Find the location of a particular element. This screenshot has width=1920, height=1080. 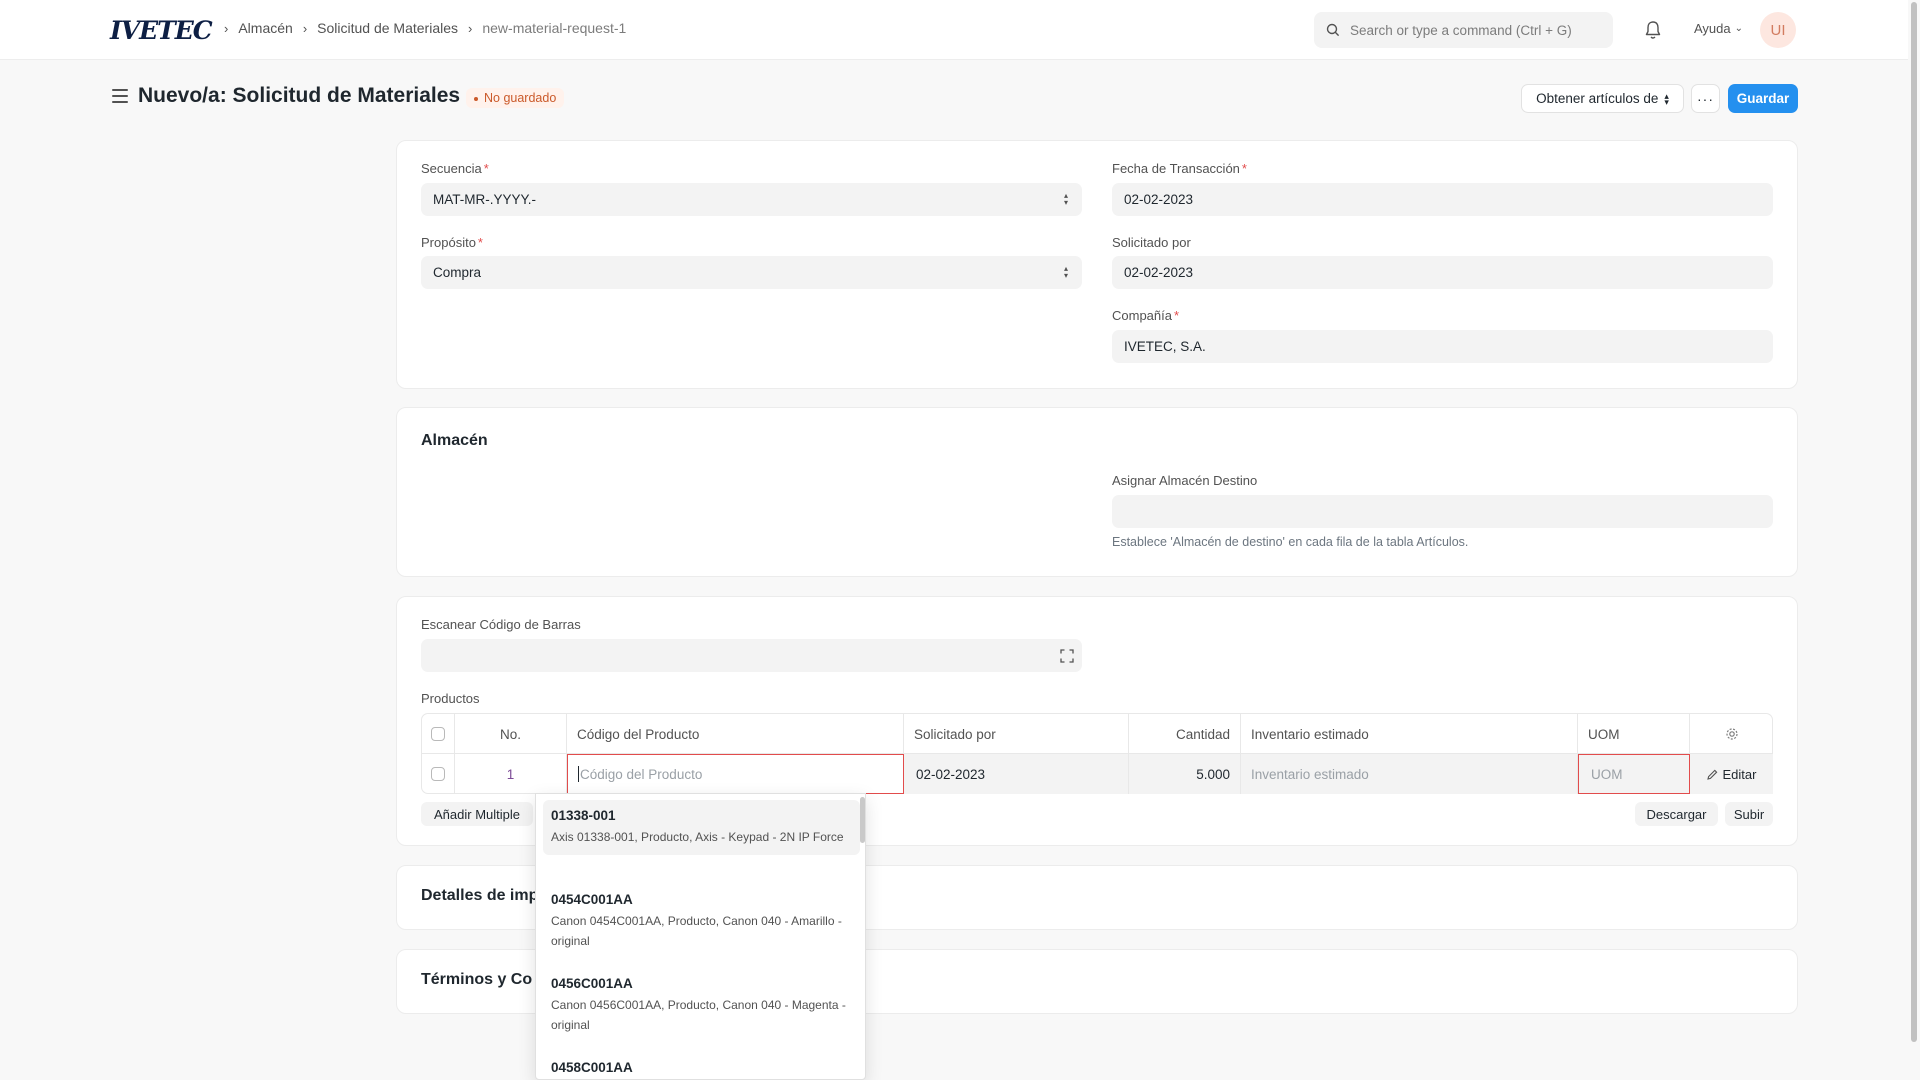

company-logo: IVETEC is located at coordinates (161, 30).